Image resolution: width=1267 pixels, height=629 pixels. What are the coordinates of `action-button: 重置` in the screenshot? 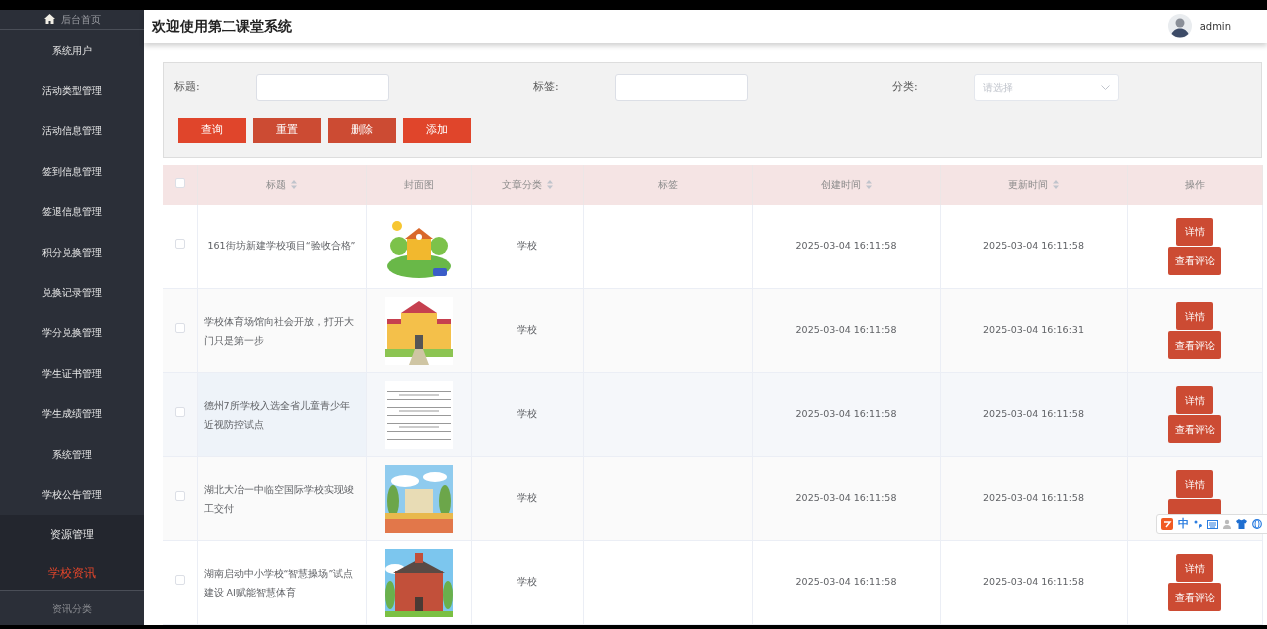 It's located at (287, 130).